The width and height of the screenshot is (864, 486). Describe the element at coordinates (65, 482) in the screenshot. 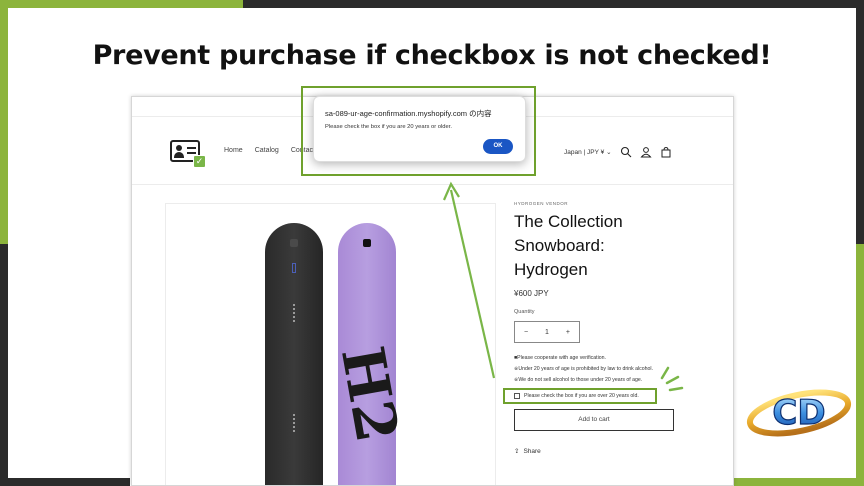

I see `frame-dark-bottom` at that location.